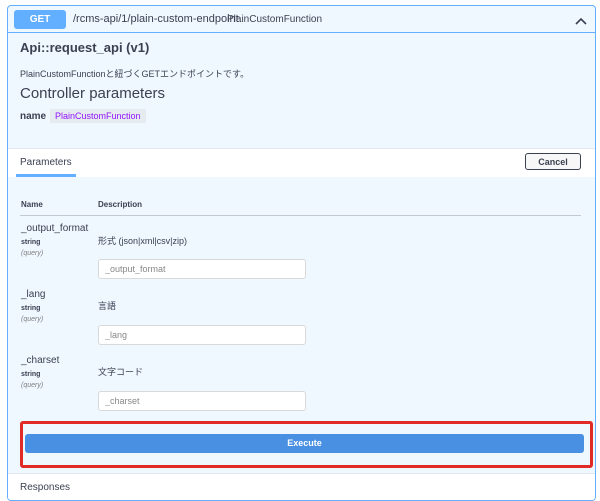 The image size is (600, 501). I want to click on parameter-name: _output_format, so click(55, 228).